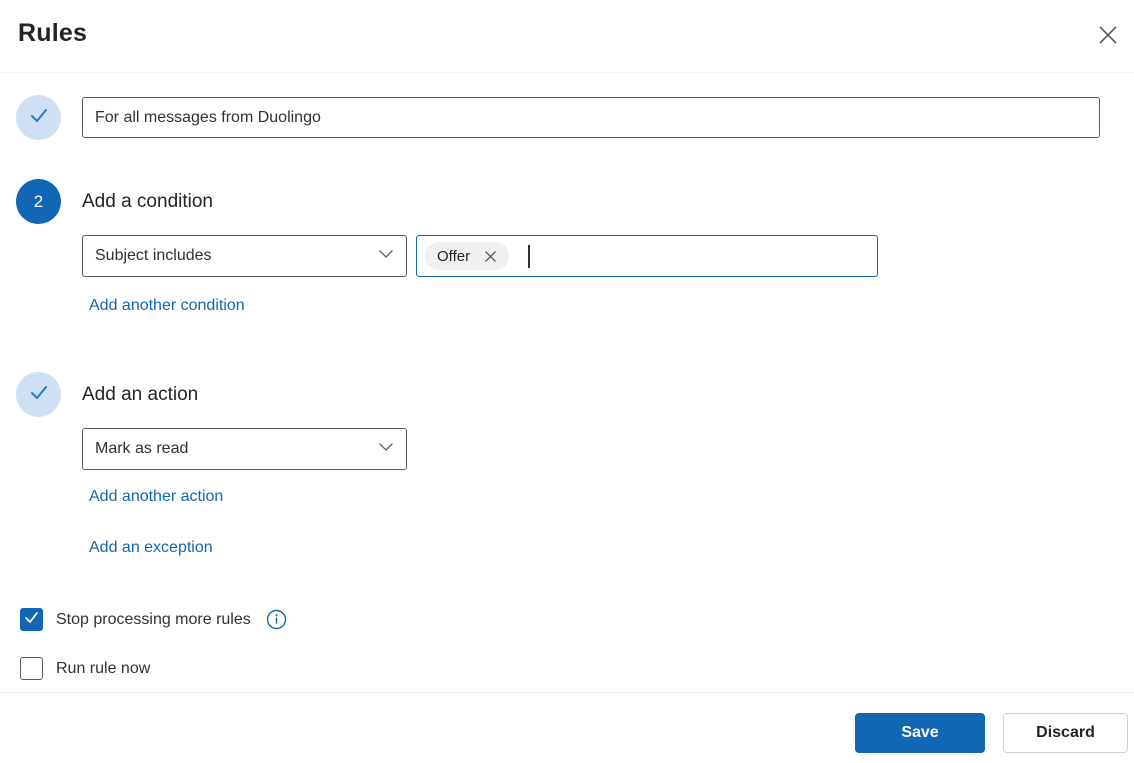 The image size is (1134, 763). I want to click on stop-processing-label: Stop processing more rules, so click(153, 619).